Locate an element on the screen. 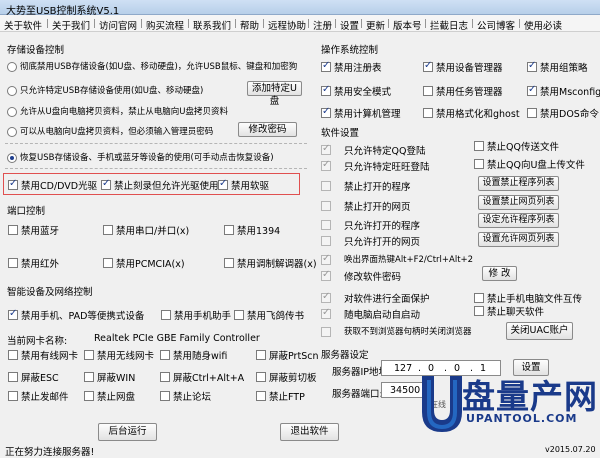  smart-section-heading: 智能设备及网络控制 is located at coordinates (50, 292).